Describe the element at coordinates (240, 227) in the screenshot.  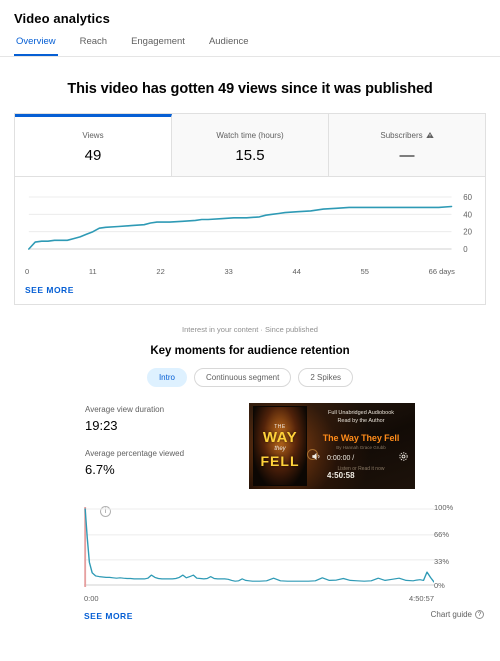
I see `views-line-series` at that location.